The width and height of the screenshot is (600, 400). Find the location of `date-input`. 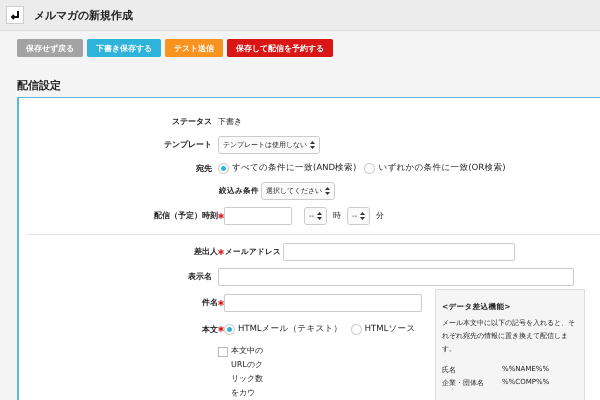

date-input is located at coordinates (258, 215).